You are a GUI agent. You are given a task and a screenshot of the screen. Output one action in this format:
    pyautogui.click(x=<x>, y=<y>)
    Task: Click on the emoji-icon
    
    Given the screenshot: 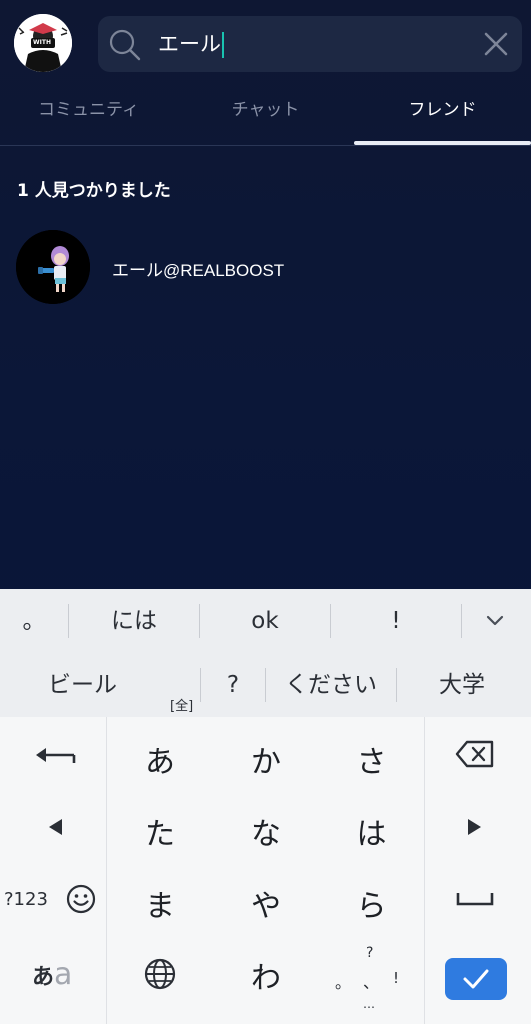 What is the action you would take?
    pyautogui.click(x=81, y=899)
    